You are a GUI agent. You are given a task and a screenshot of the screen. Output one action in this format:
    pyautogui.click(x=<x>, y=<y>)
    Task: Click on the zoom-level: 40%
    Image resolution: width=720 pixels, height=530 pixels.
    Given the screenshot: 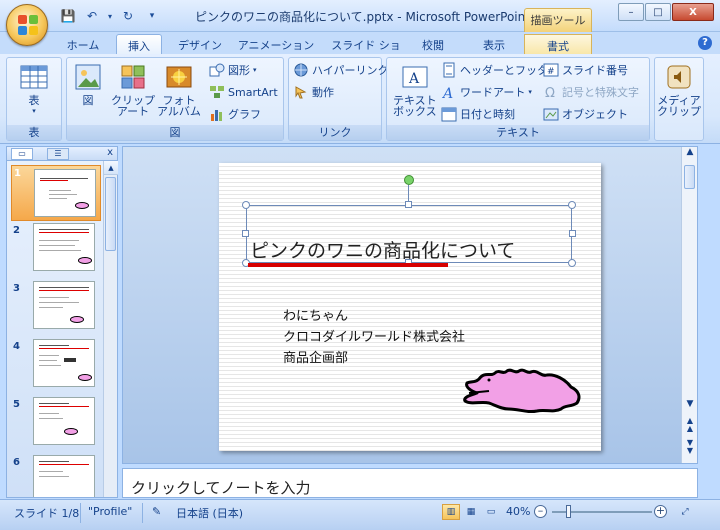 What is the action you would take?
    pyautogui.click(x=518, y=511)
    